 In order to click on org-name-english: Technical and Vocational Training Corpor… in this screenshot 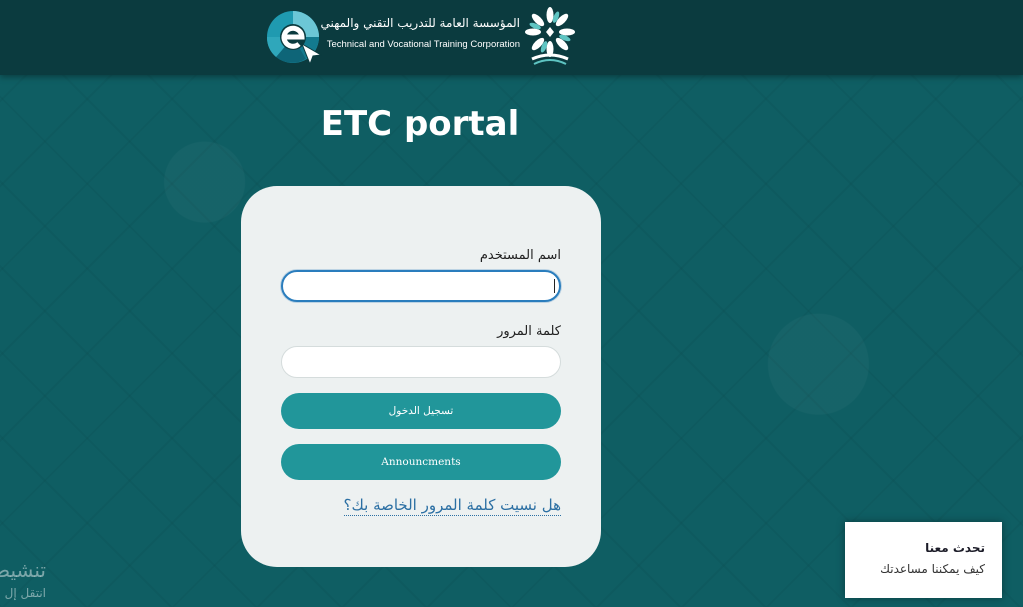, I will do `click(423, 44)`.